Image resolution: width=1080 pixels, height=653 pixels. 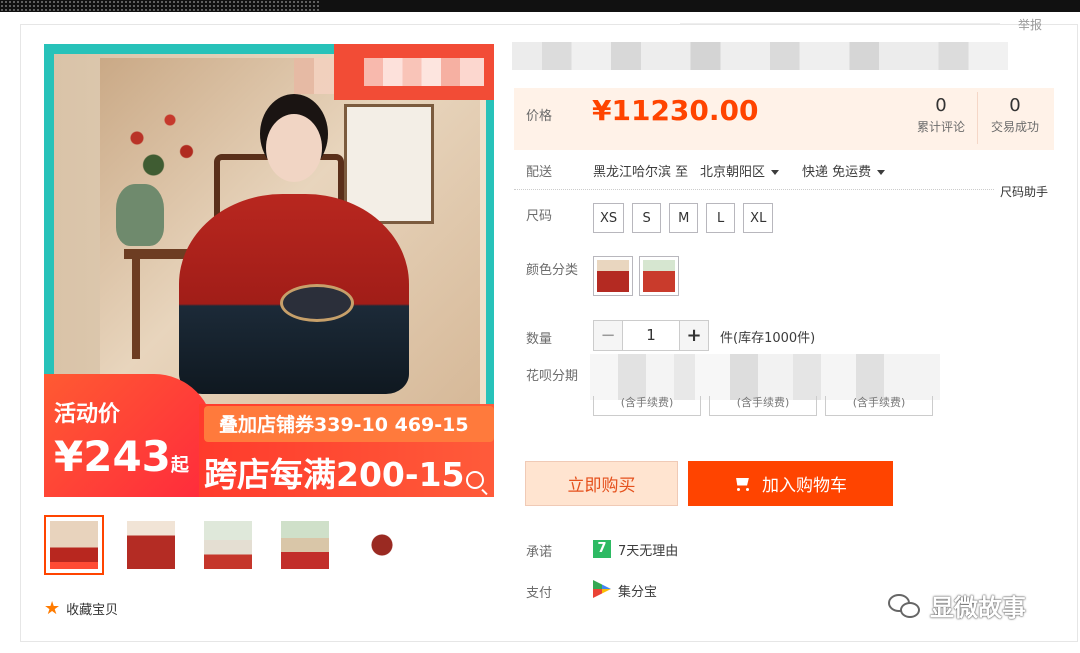 I want to click on stock-info: 件(库存1000件), so click(x=768, y=338).